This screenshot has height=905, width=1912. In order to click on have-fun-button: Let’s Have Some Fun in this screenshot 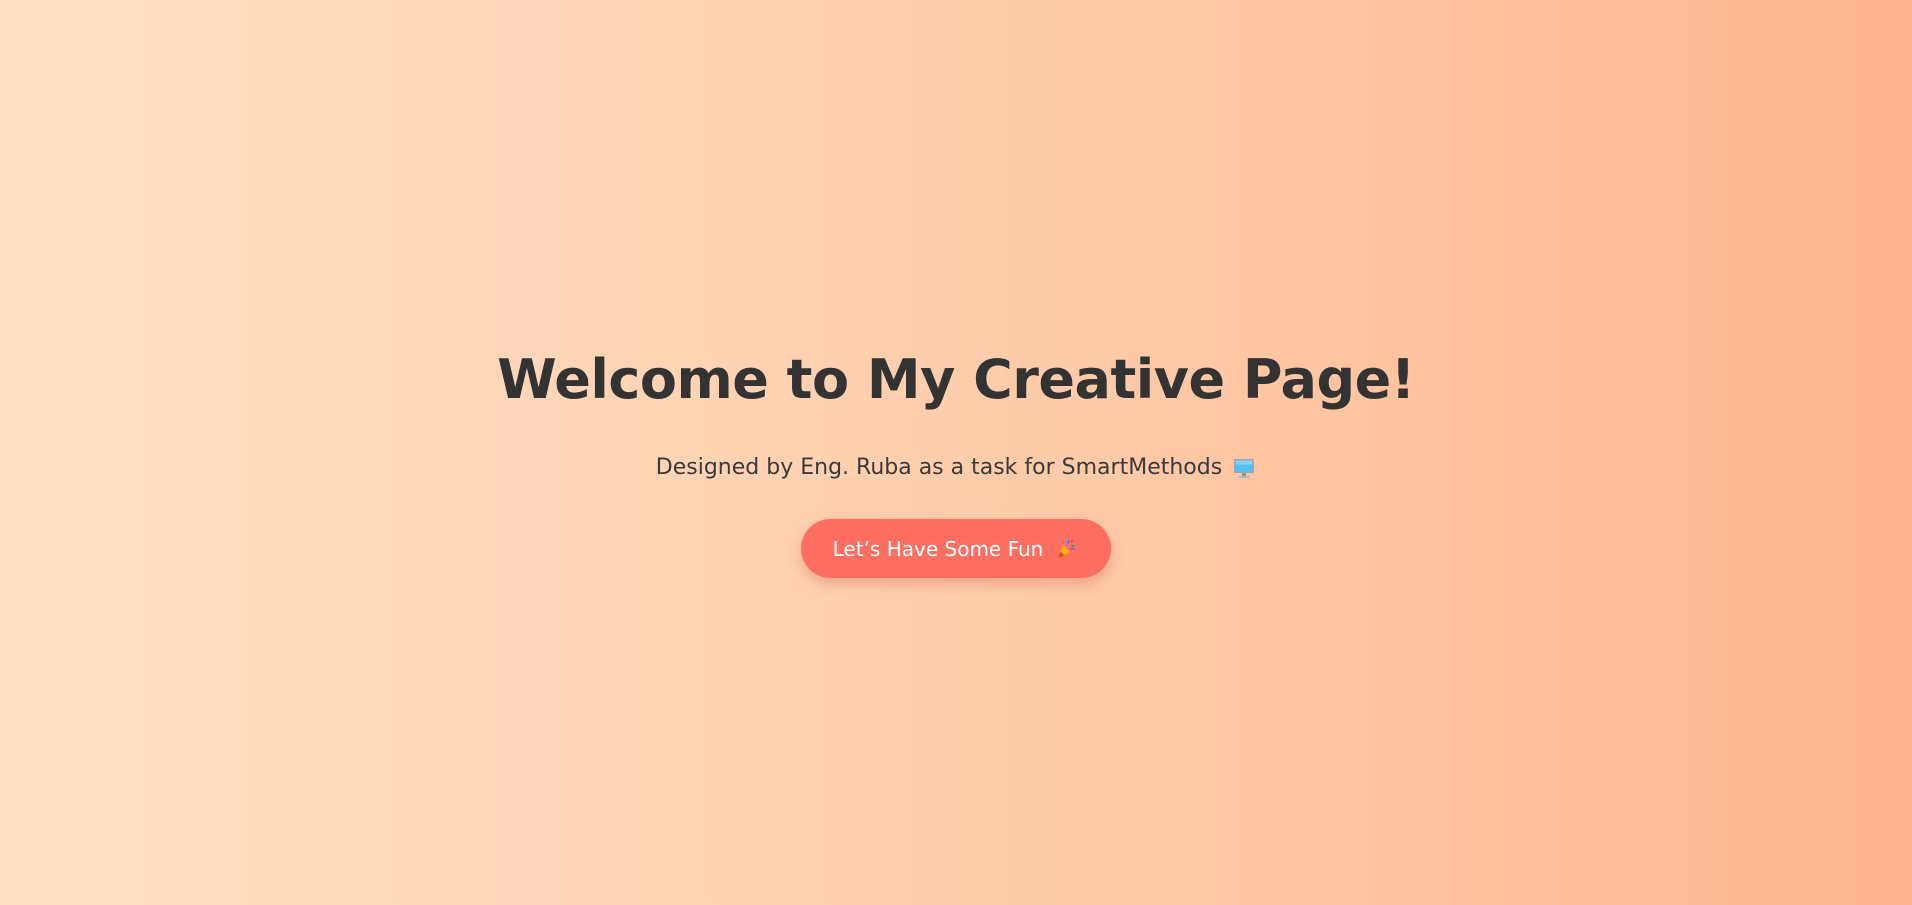, I will do `click(956, 548)`.